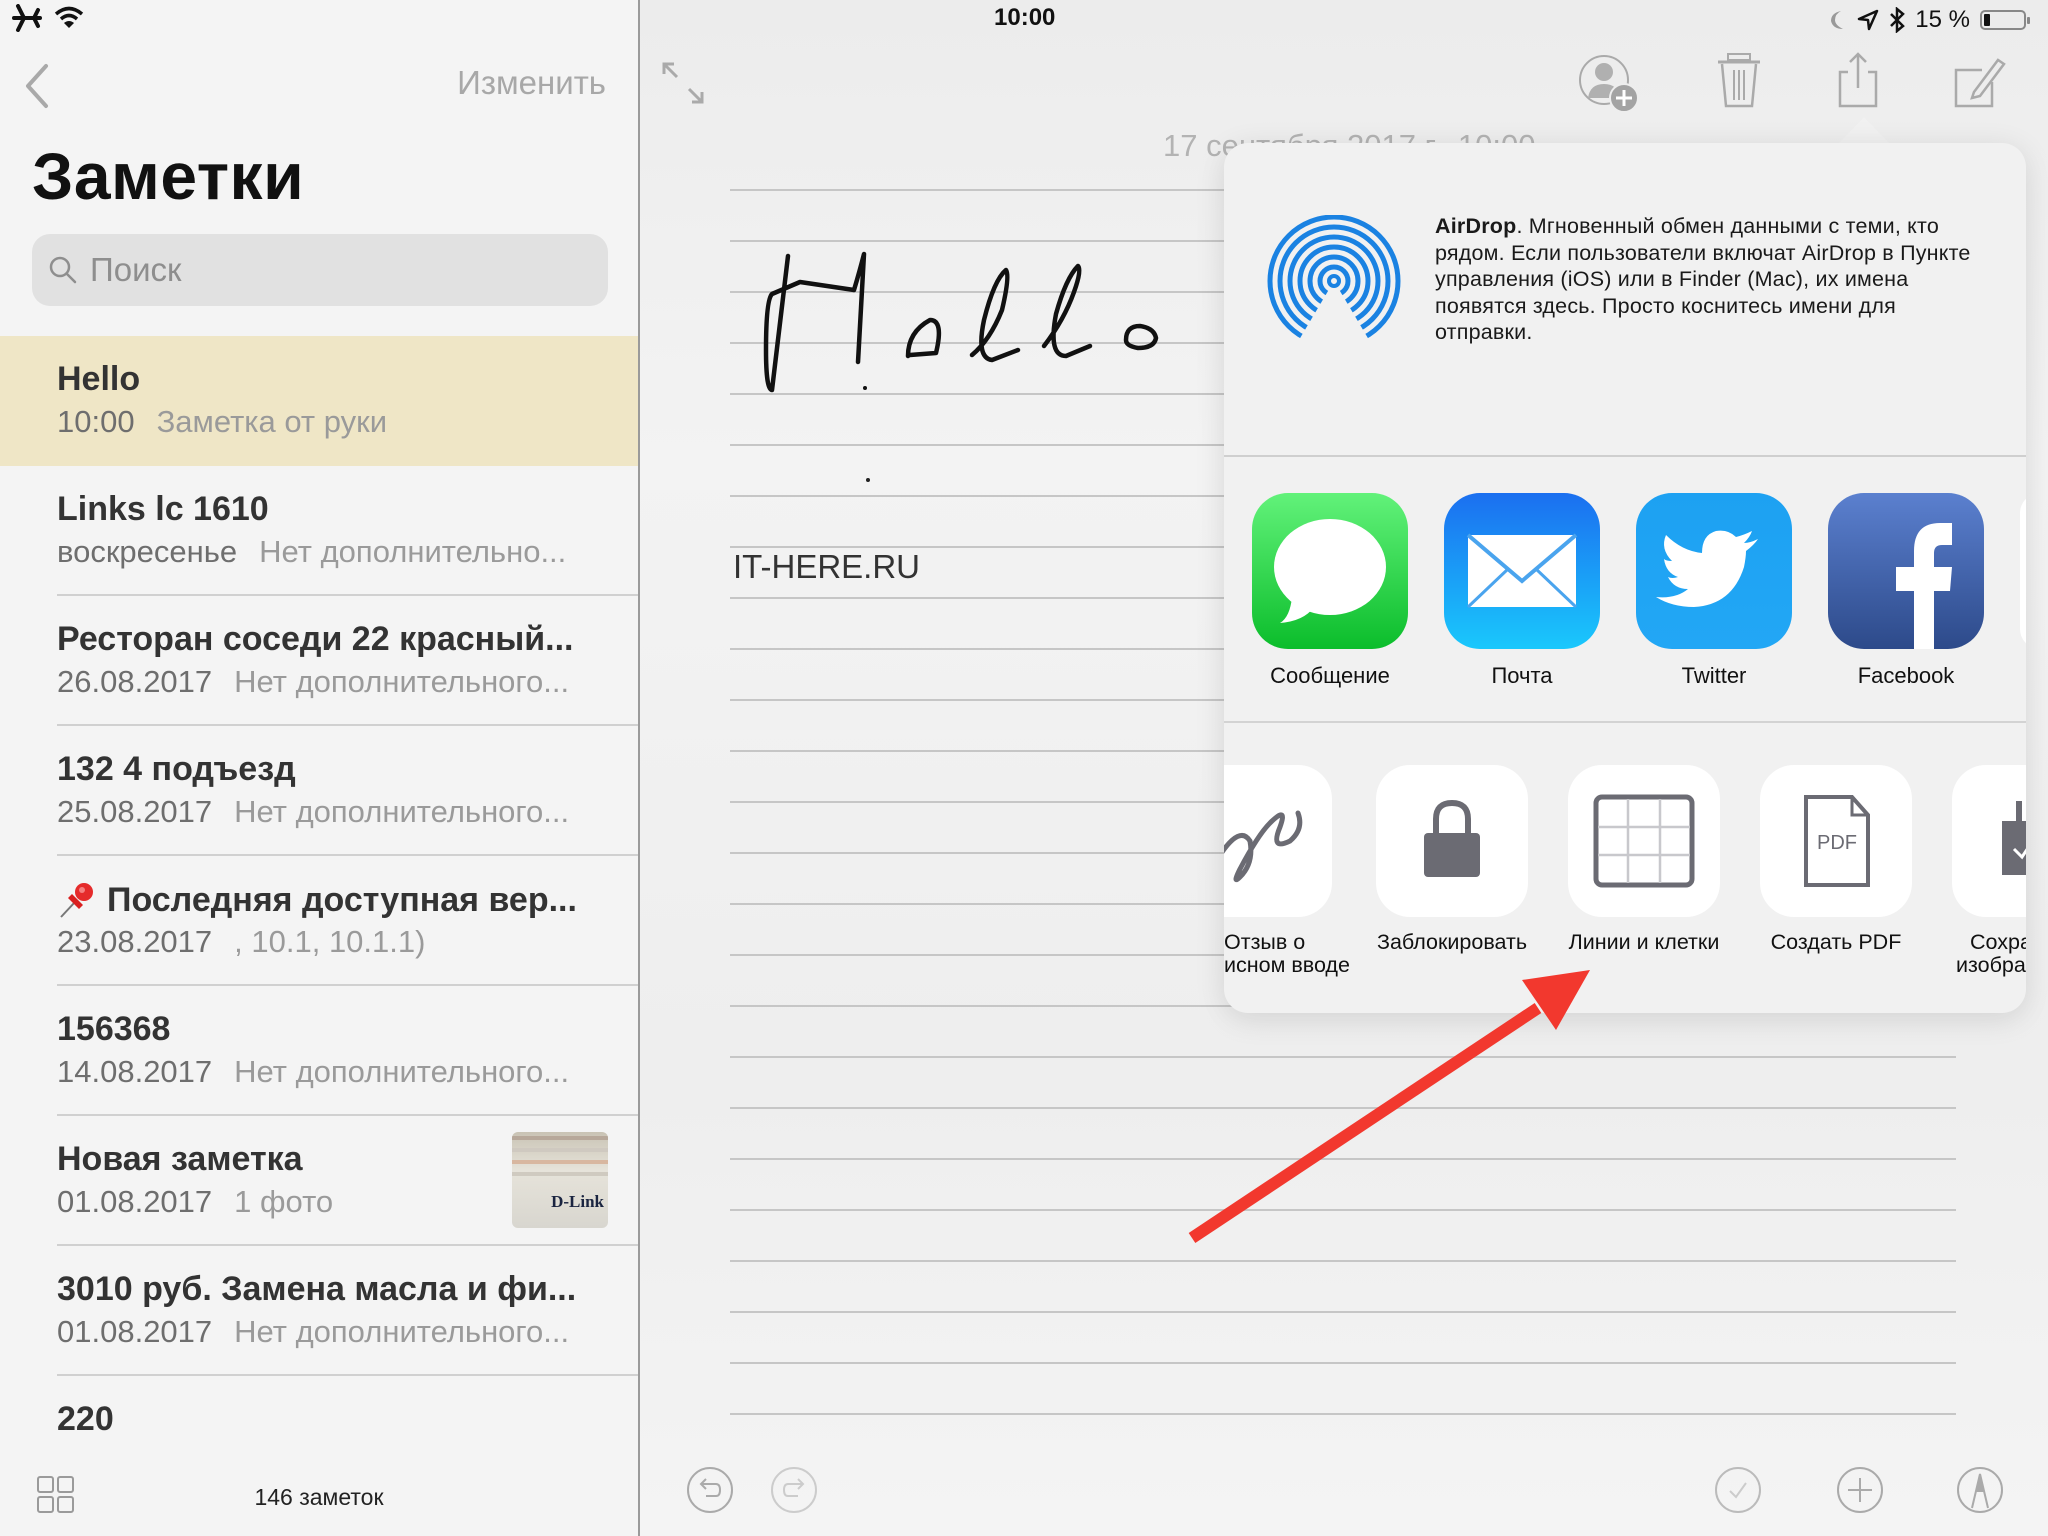 The width and height of the screenshot is (2048, 1536). What do you see at coordinates (1906, 675) in the screenshot?
I see `share-app-label: Facebook` at bounding box center [1906, 675].